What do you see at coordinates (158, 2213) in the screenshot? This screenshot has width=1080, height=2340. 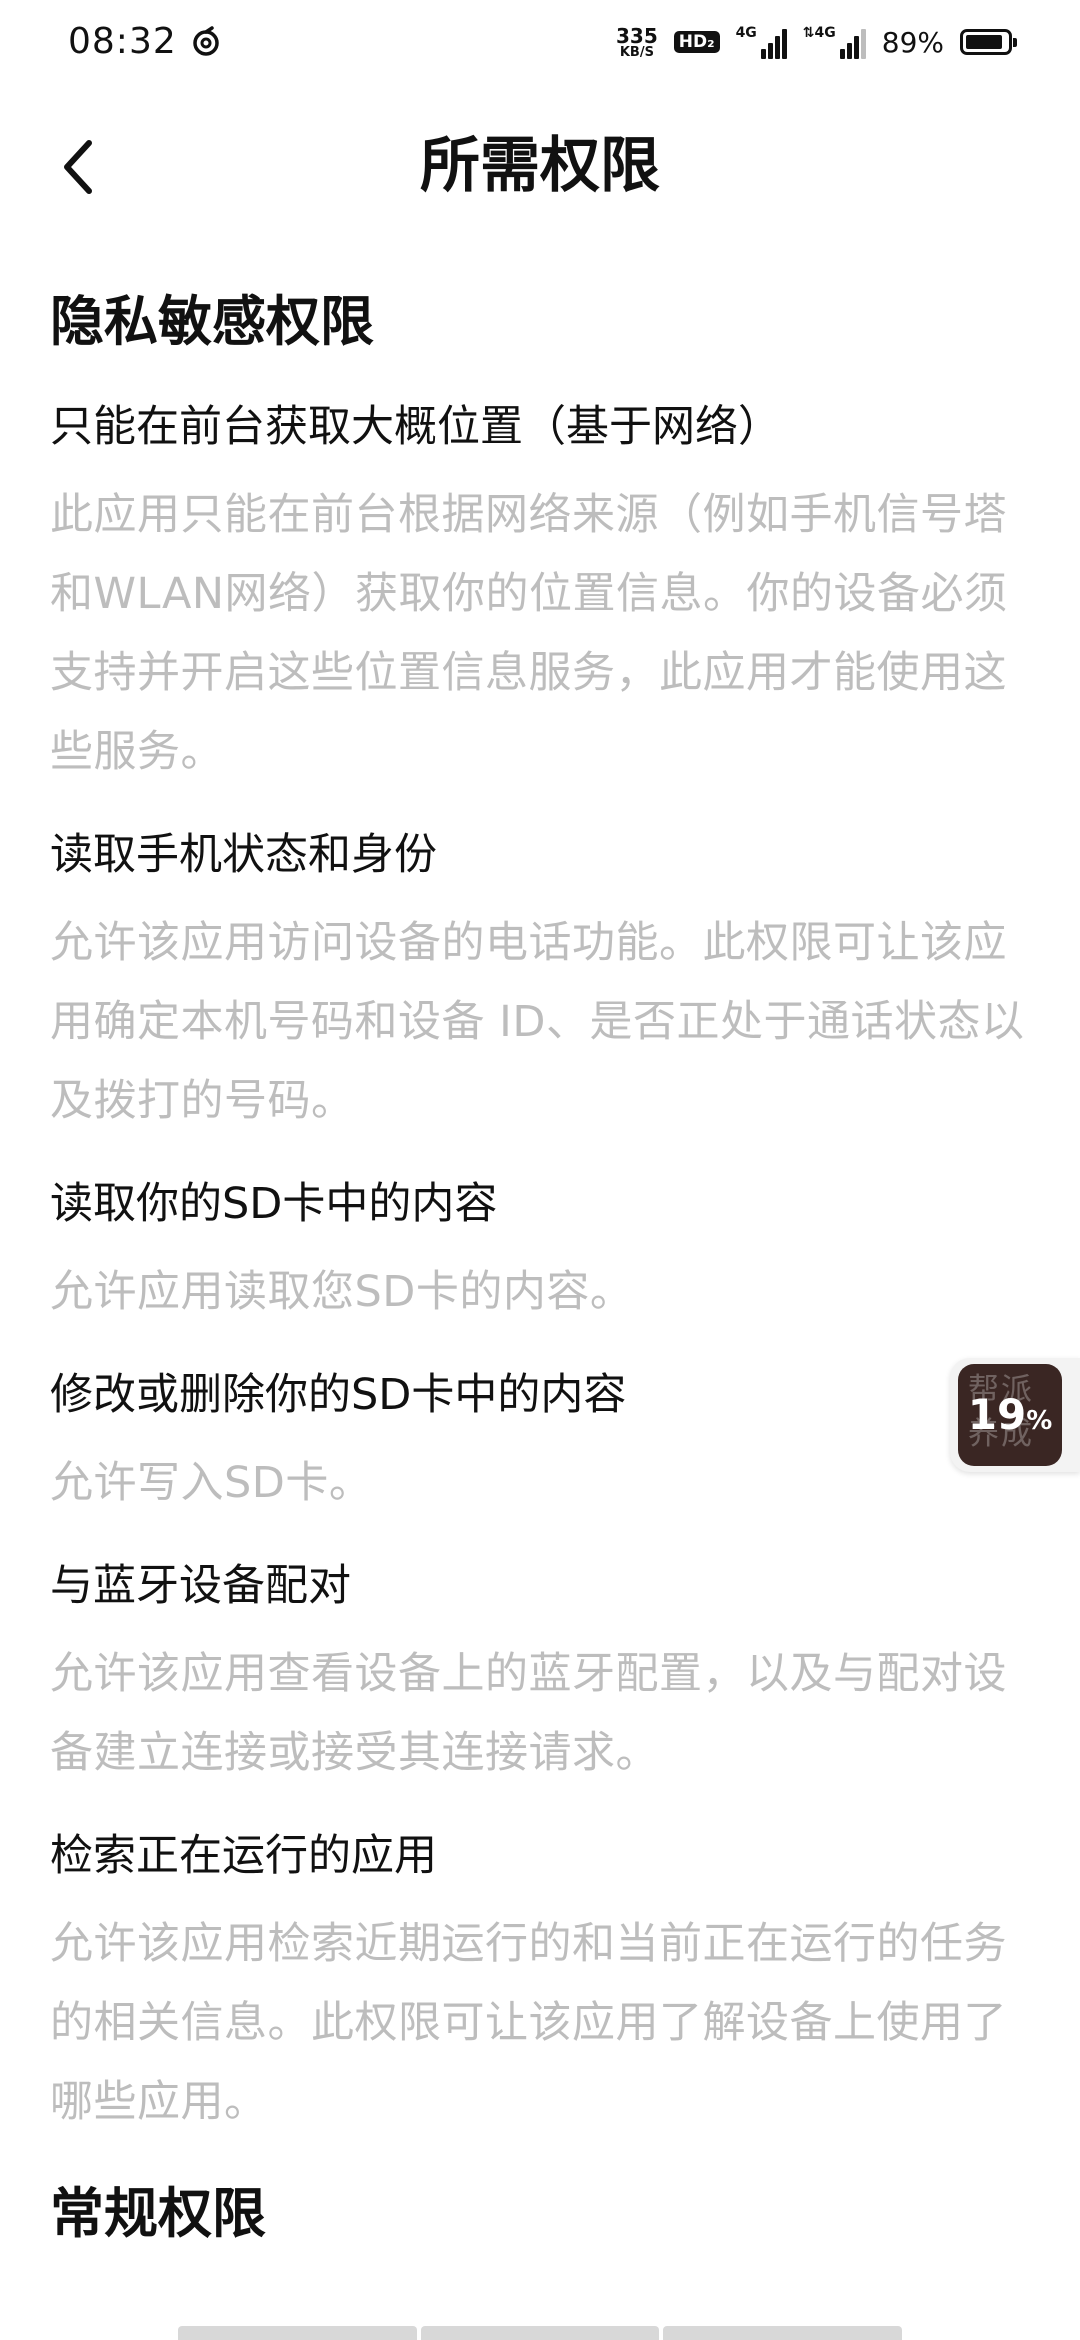 I see `section-title-general: 常规权限` at bounding box center [158, 2213].